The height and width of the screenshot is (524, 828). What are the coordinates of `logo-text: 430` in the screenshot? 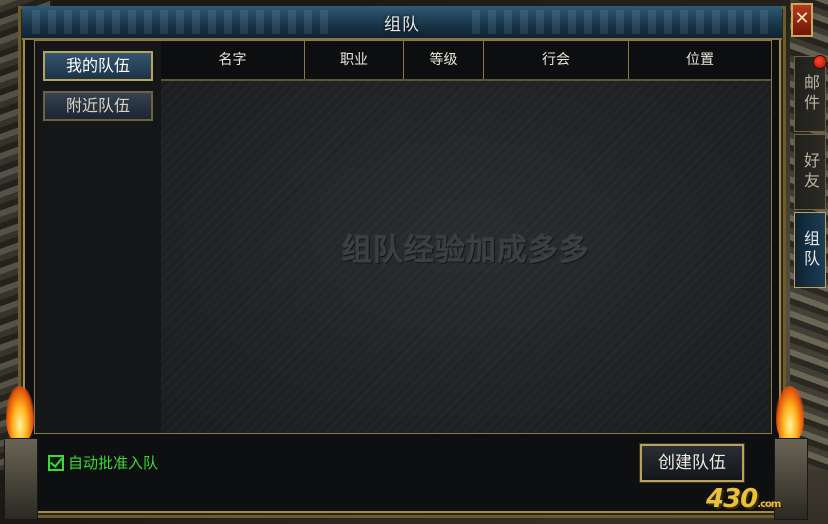 It's located at (732, 499).